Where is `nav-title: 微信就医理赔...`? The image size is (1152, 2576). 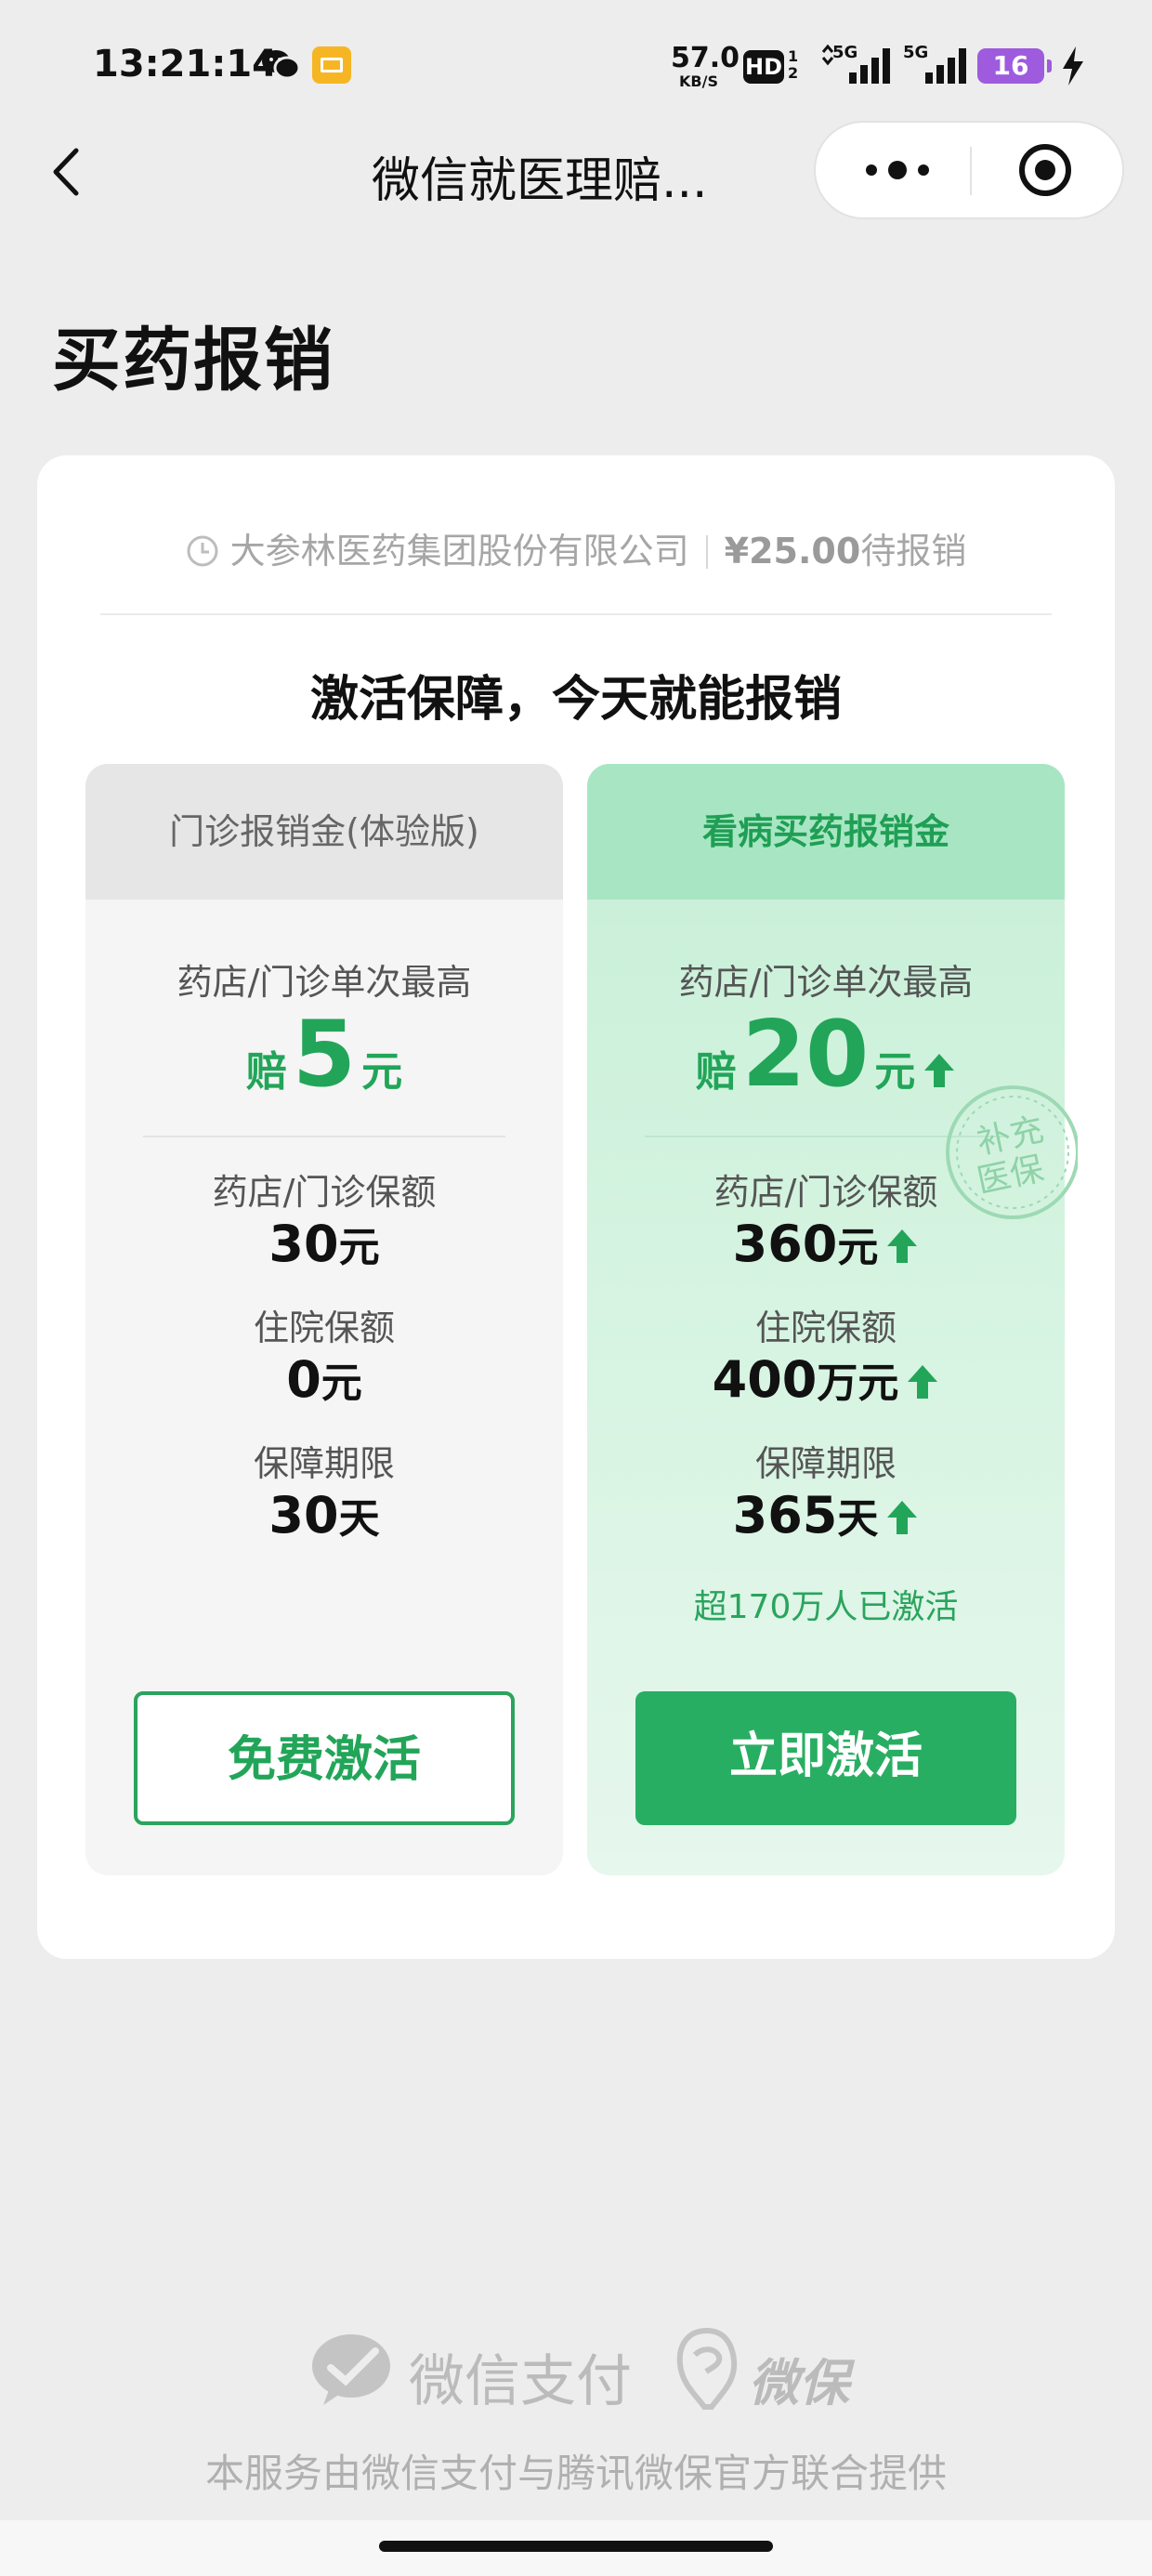
nav-title: 微信就医理赔... is located at coordinates (540, 181).